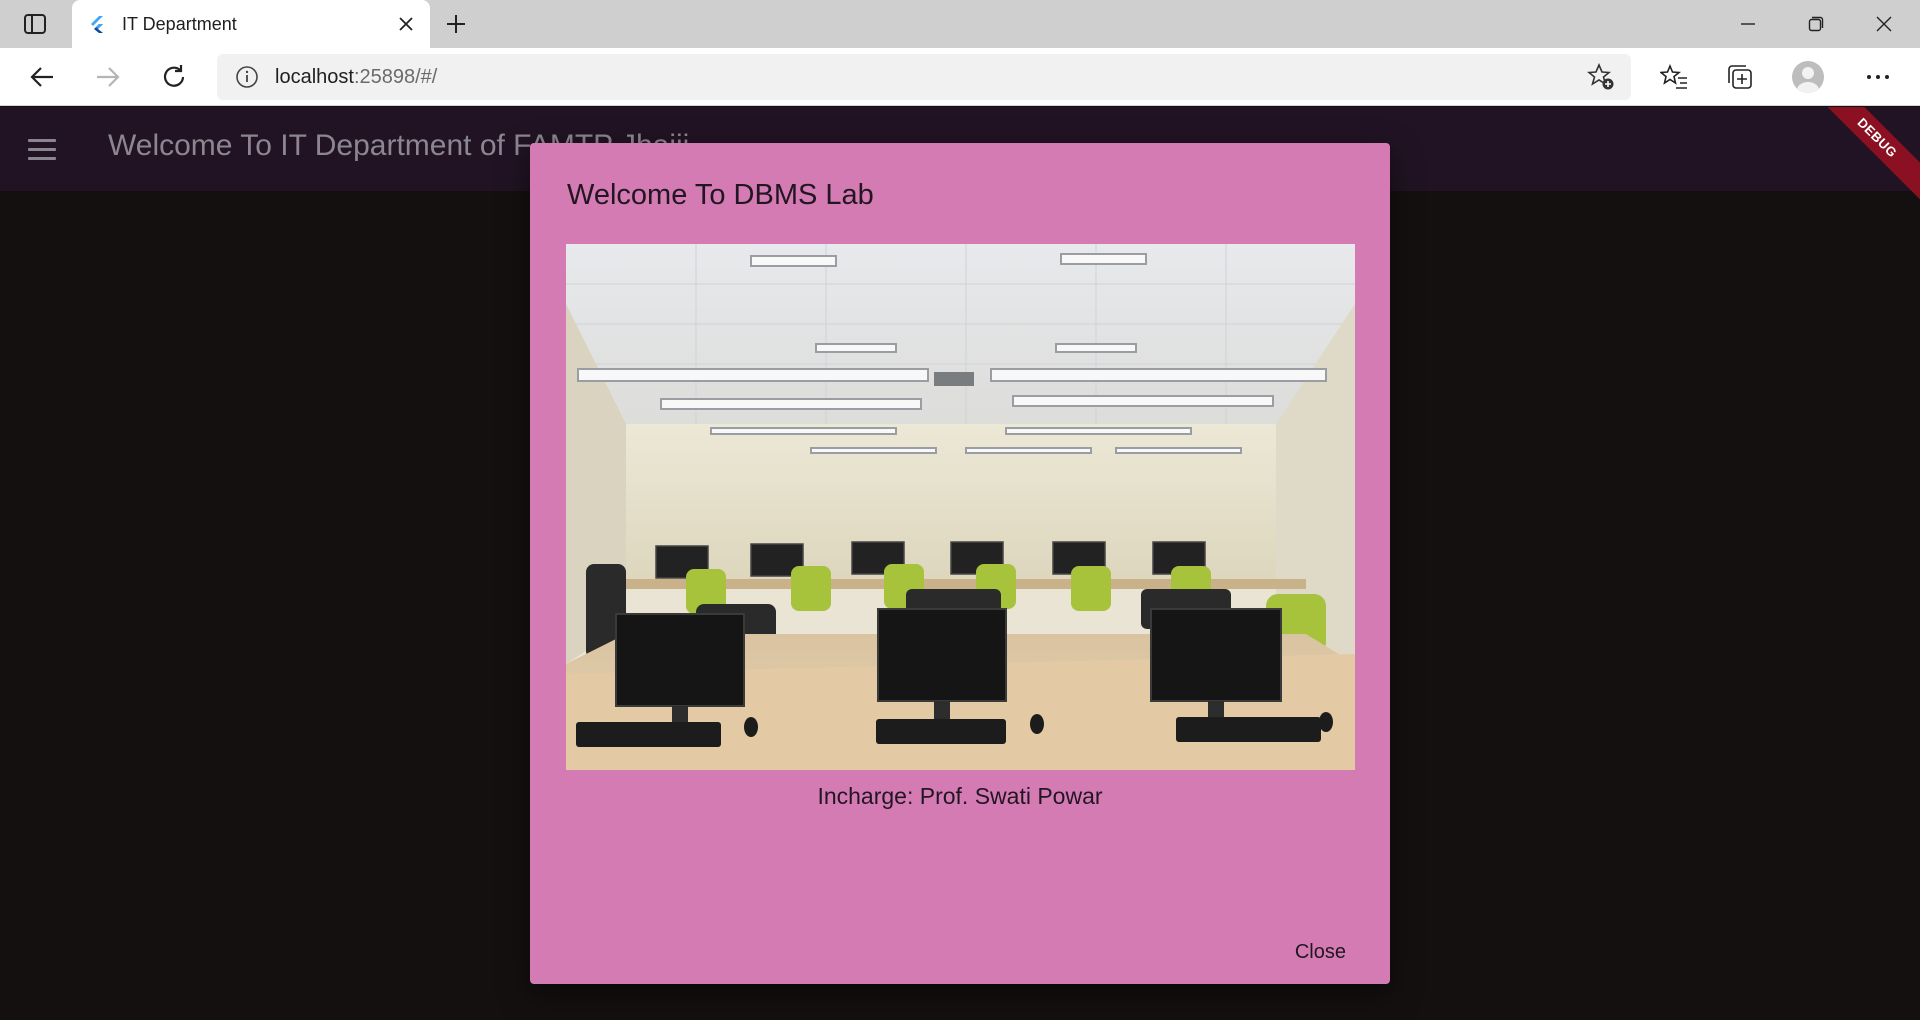 The image size is (1920, 1020). I want to click on tab-actions-icon, so click(35, 24).